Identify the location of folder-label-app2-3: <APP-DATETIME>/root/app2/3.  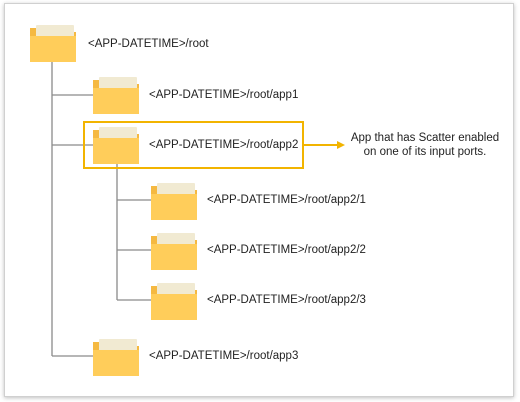
(286, 300).